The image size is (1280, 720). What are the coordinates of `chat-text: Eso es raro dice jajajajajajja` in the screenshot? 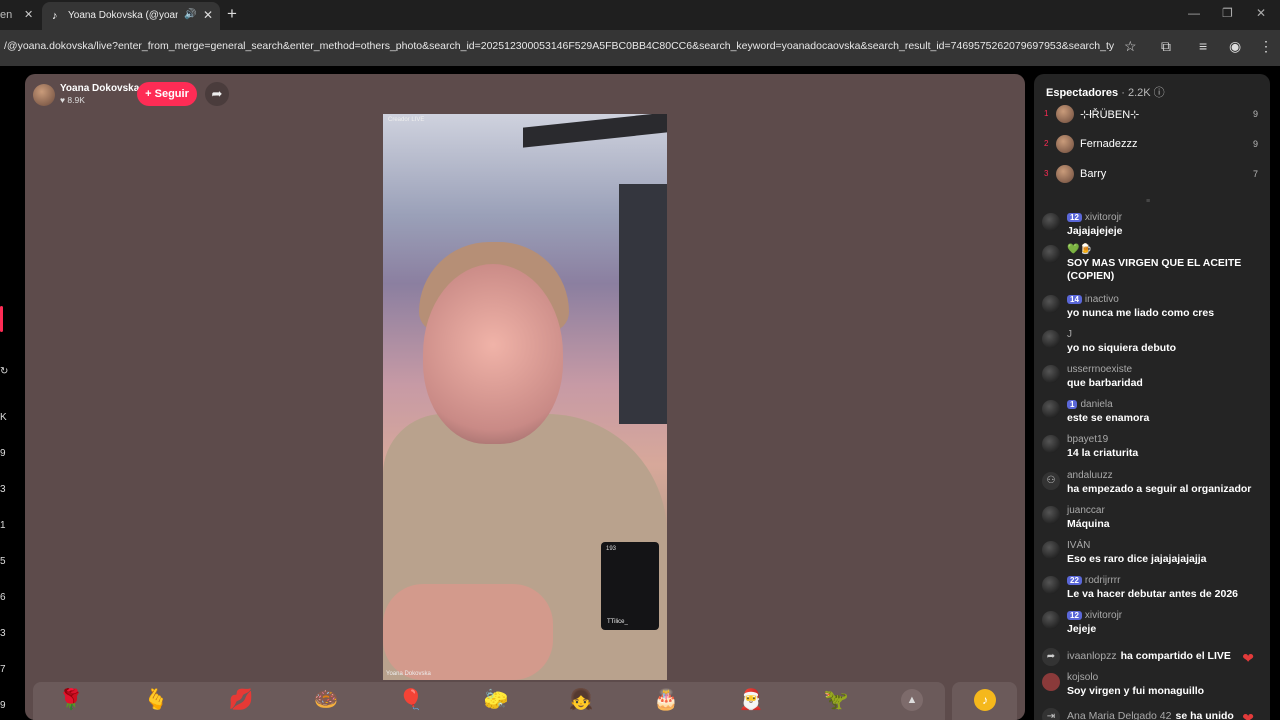 It's located at (1137, 559).